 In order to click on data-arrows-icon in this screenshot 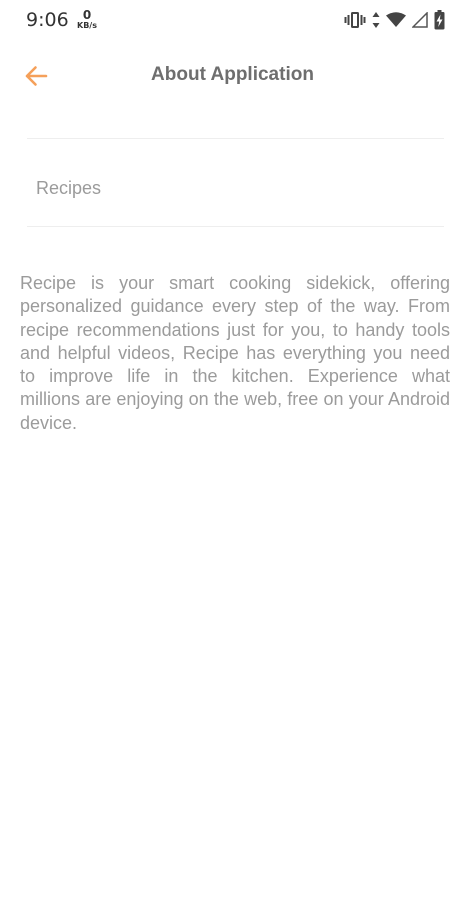, I will do `click(376, 20)`.